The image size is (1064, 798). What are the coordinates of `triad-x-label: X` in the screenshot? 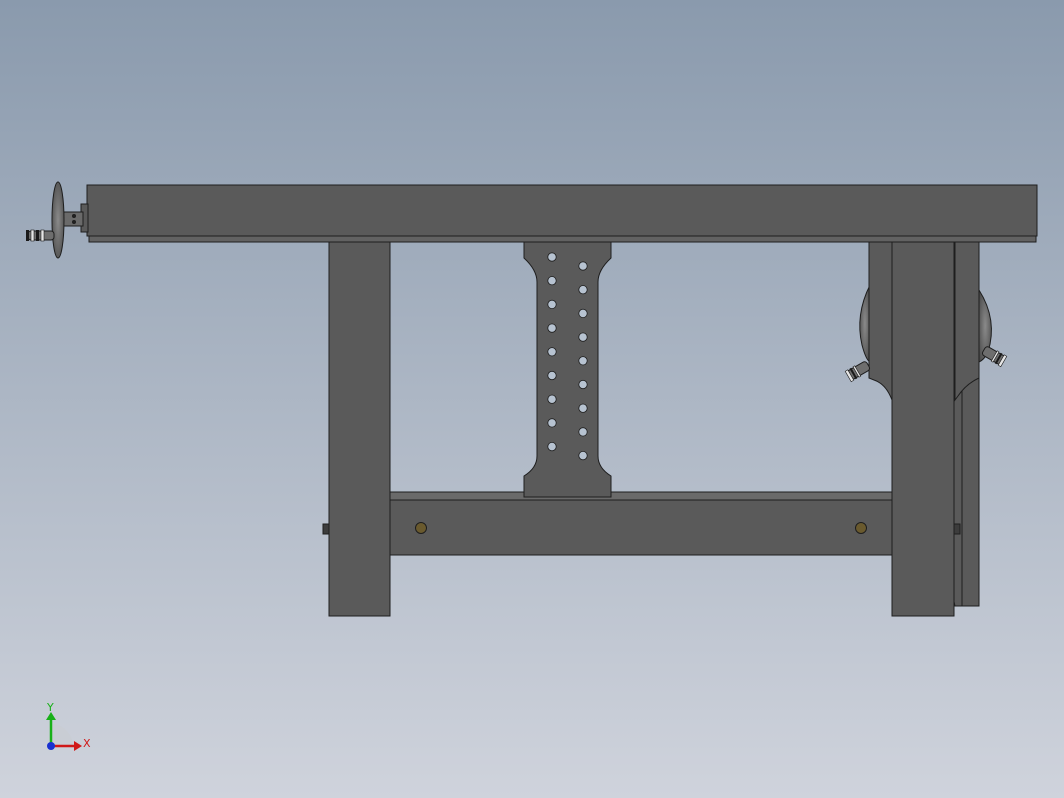 It's located at (87, 743).